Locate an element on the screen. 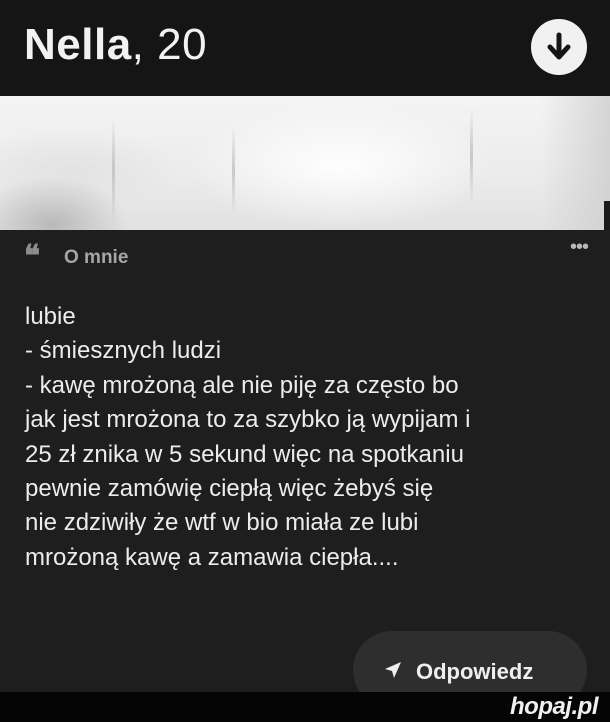 The width and height of the screenshot is (610, 722). bio-line: lubie is located at coordinates (50, 316).